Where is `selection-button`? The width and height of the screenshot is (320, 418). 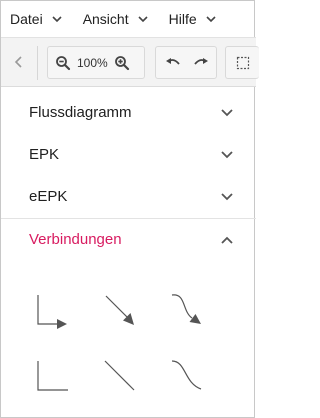 selection-button is located at coordinates (243, 63).